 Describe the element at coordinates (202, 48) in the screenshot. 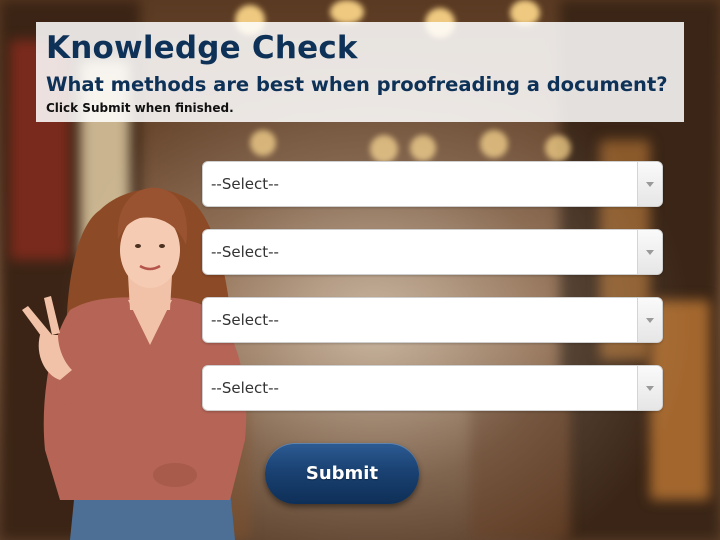

I see `page-title: Knowledge Check` at that location.